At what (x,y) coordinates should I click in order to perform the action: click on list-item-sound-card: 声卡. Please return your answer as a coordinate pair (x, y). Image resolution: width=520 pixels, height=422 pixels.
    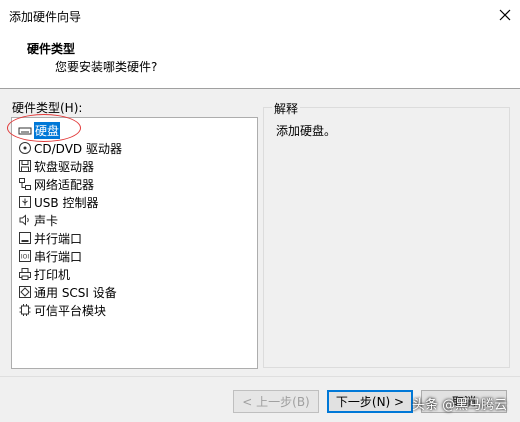
    Looking at the image, I should click on (38, 220).